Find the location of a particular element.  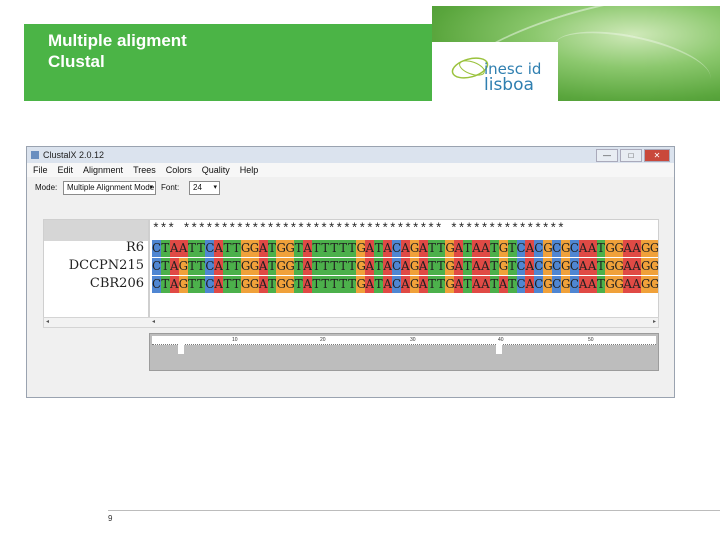

sequence-name: DCCPN215 is located at coordinates (106, 265).